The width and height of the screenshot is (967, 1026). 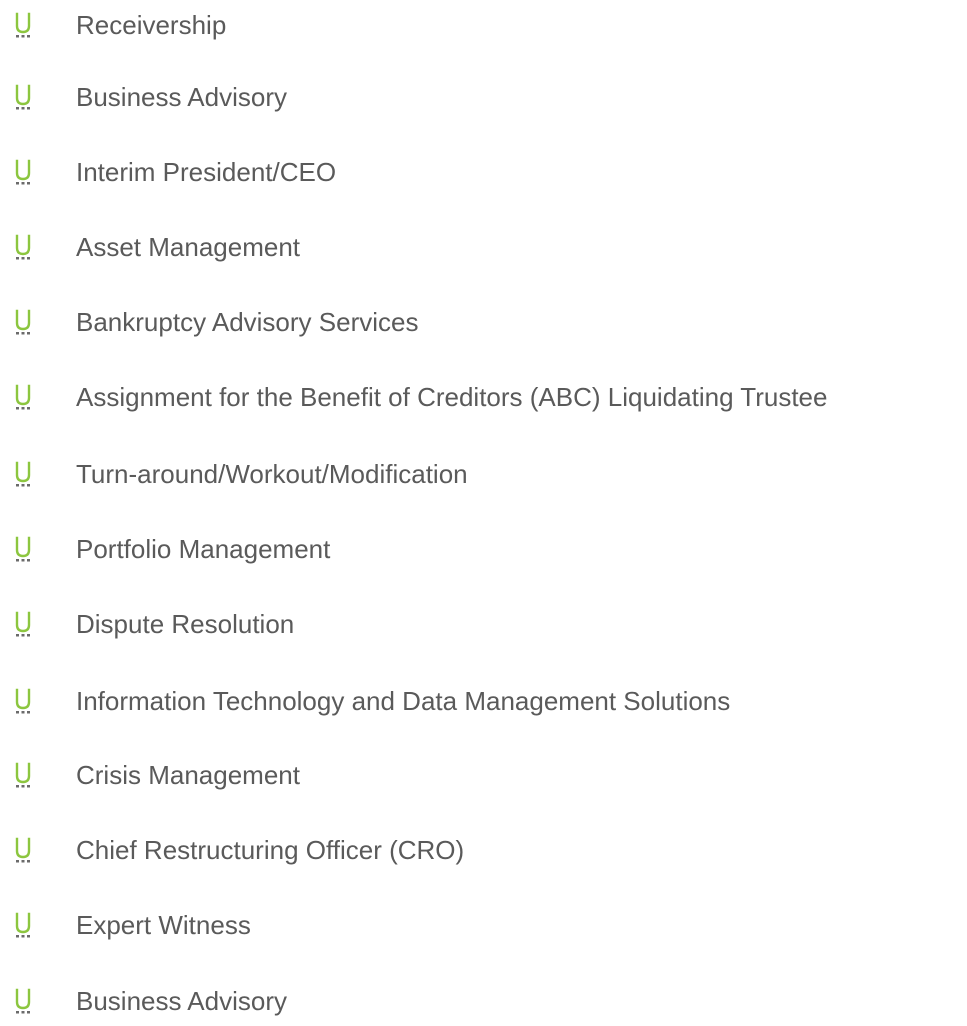 What do you see at coordinates (483, 25) in the screenshot?
I see `list-item: Receivership` at bounding box center [483, 25].